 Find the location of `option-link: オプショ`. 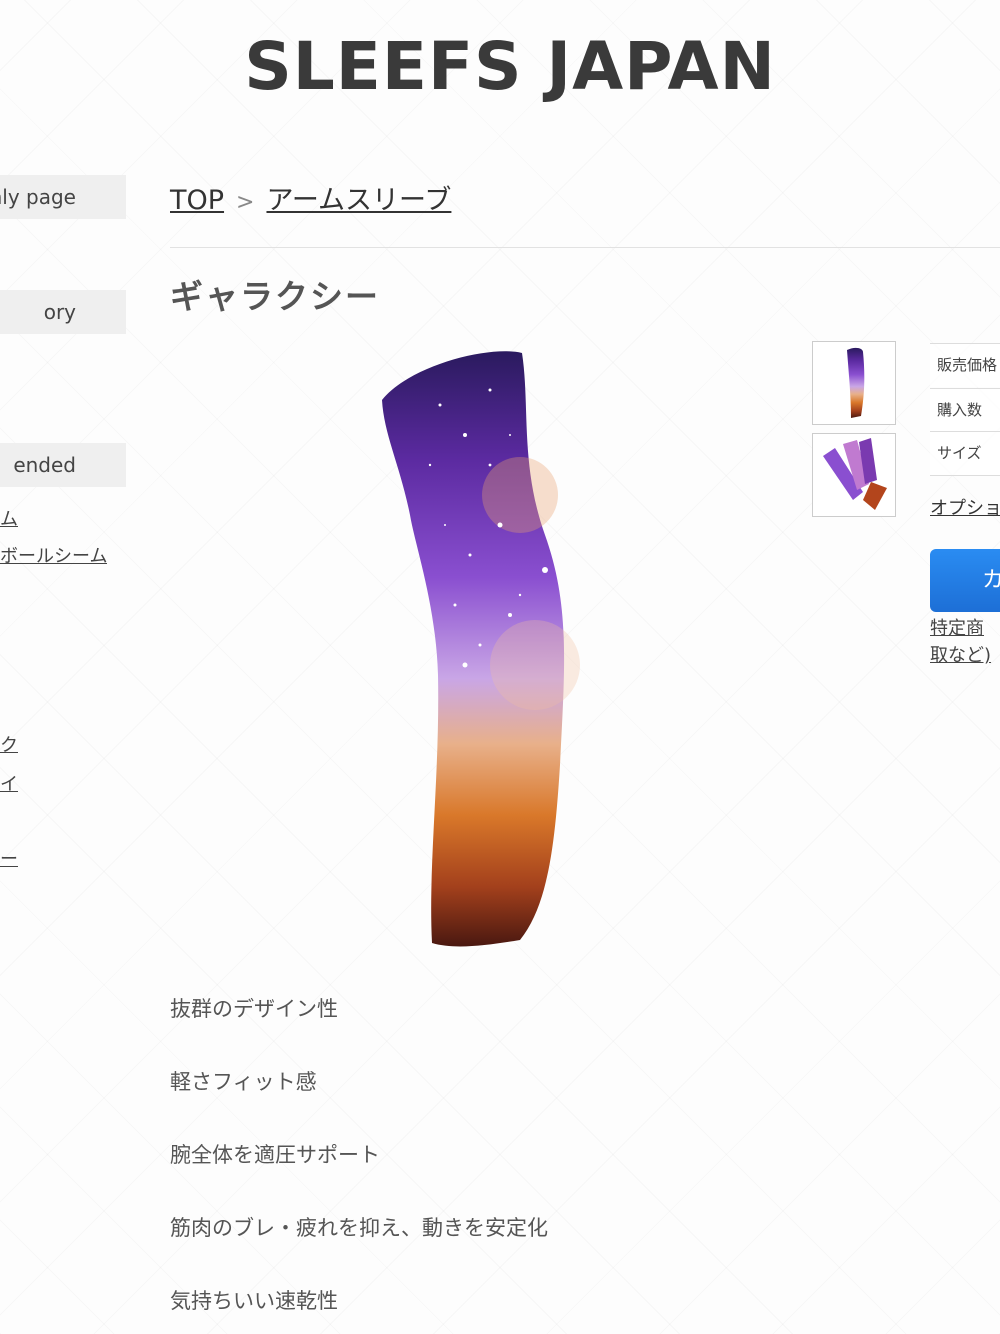

option-link: オプショ is located at coordinates (965, 507).